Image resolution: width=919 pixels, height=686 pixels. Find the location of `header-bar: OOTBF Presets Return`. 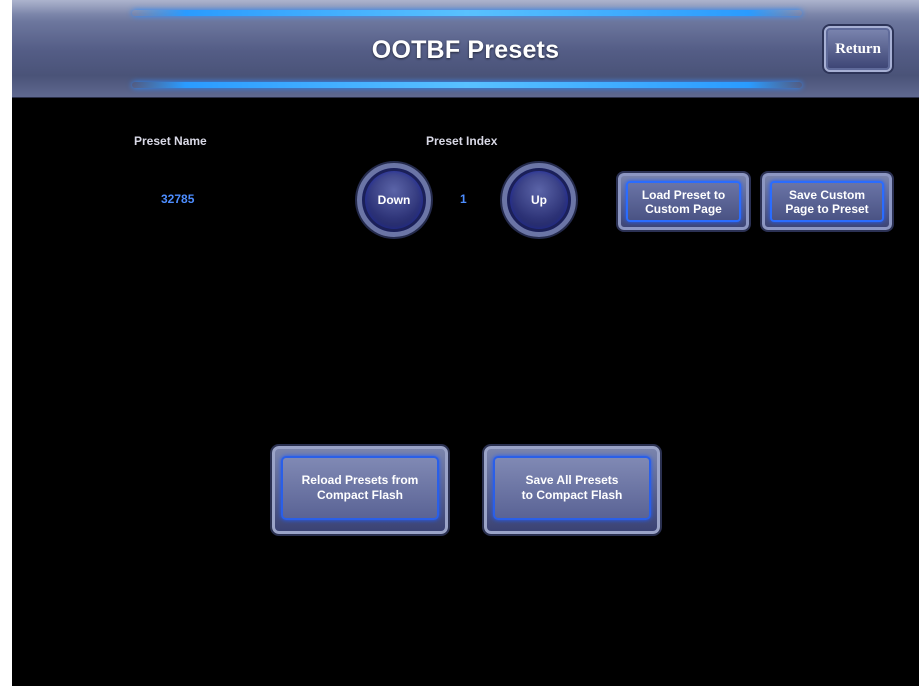

header-bar: OOTBF Presets Return is located at coordinates (465, 49).